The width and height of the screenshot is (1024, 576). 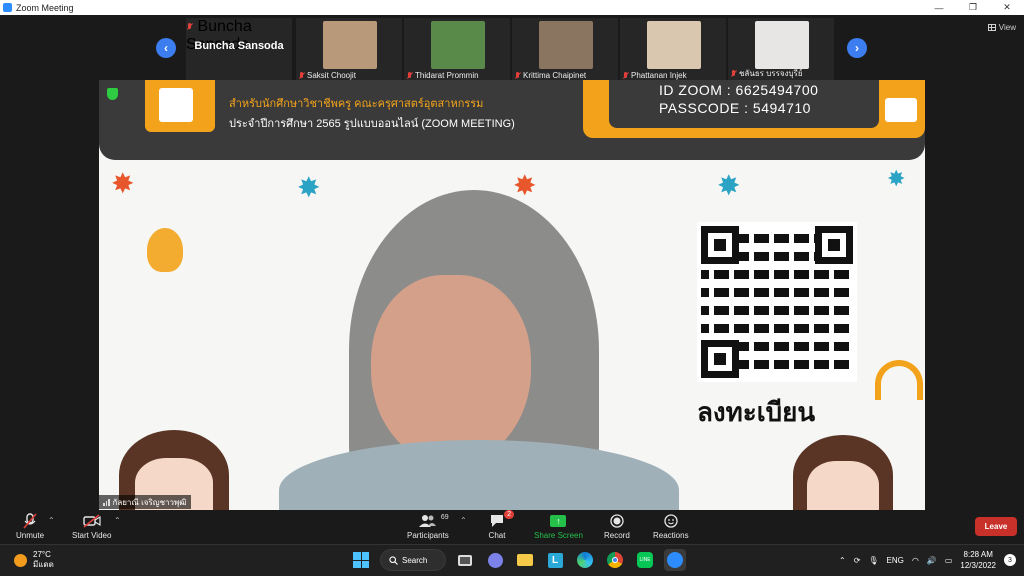 What do you see at coordinates (949, 560) in the screenshot?
I see `battery-icon: ▭` at bounding box center [949, 560].